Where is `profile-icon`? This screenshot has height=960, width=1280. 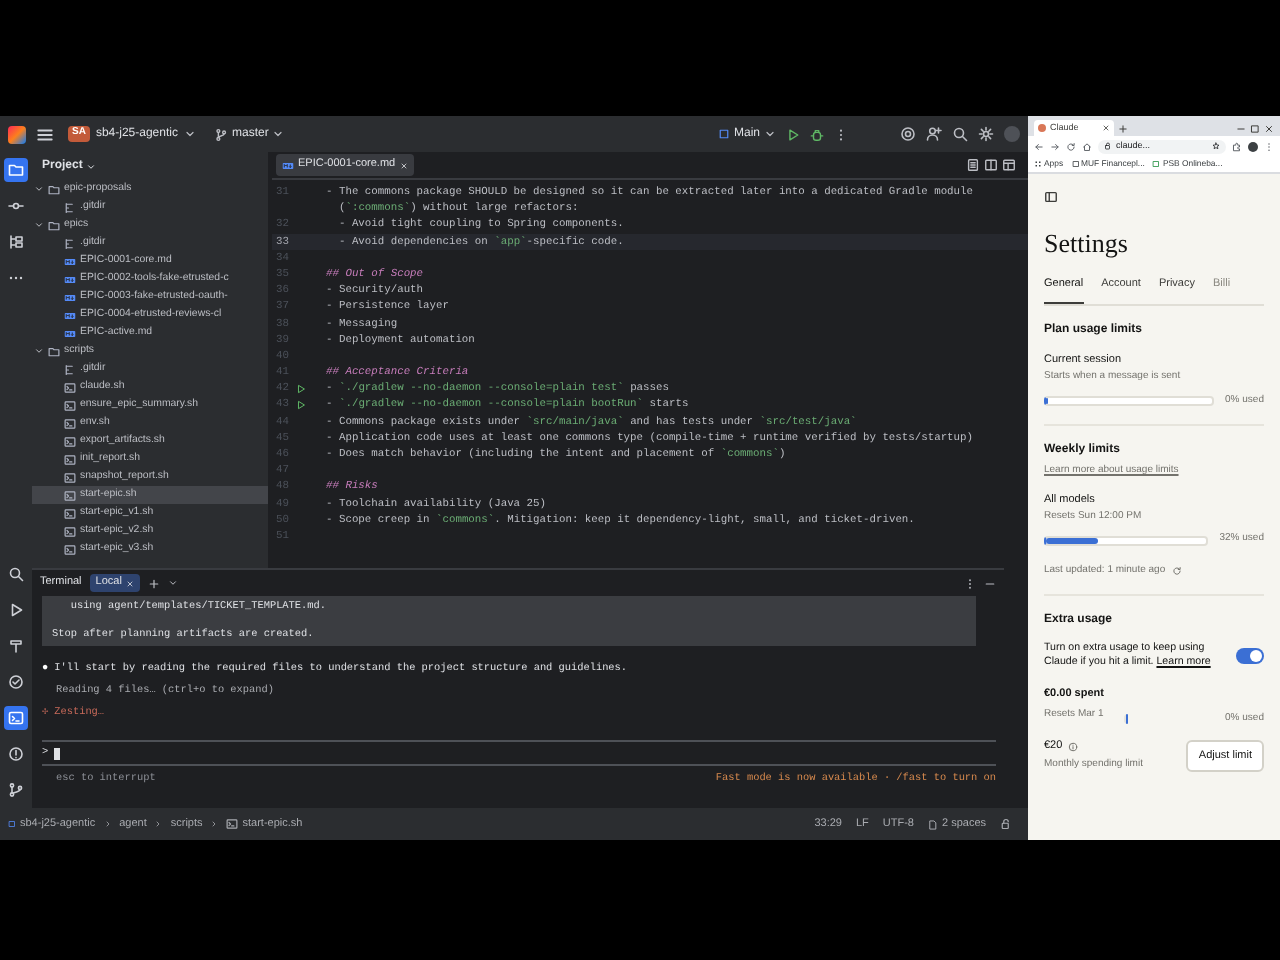
profile-icon is located at coordinates (1253, 146).